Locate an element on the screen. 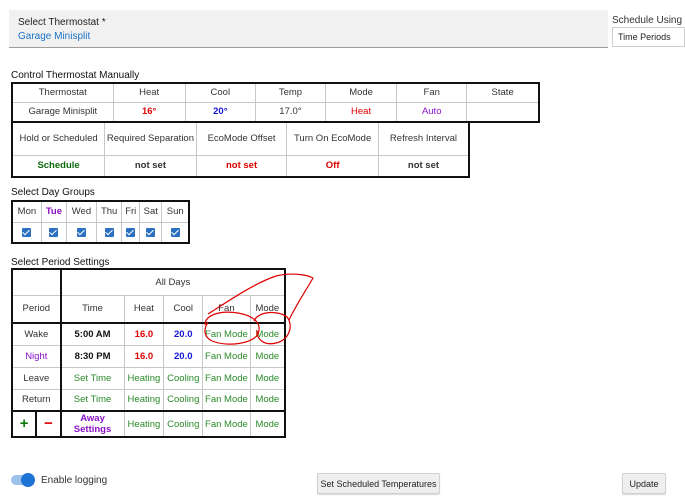 Image resolution: width=685 pixels, height=500 pixels. cool-leave: Cooling is located at coordinates (183, 378).